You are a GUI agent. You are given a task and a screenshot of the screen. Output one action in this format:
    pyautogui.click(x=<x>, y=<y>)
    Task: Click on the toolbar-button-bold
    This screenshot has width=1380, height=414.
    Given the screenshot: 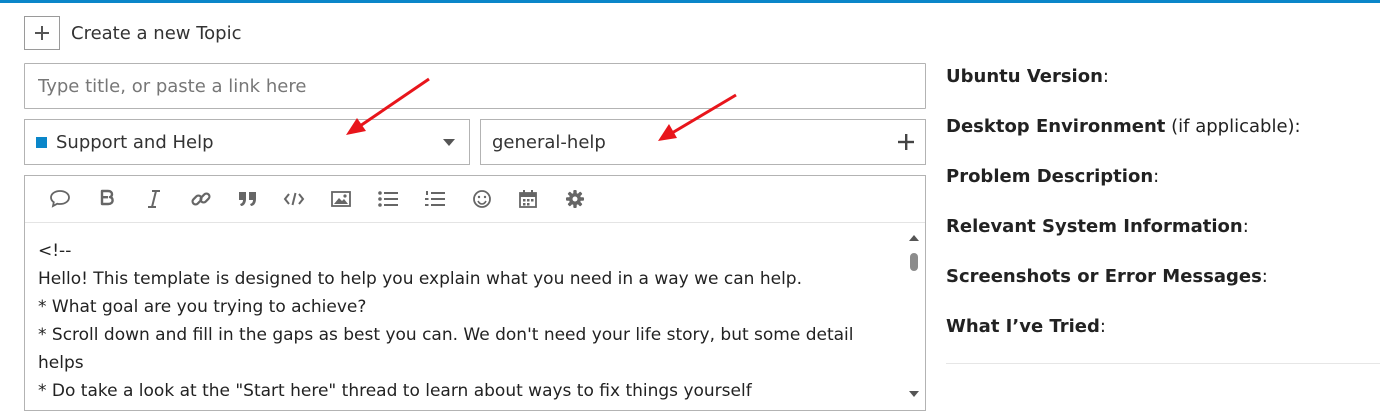 What is the action you would take?
    pyautogui.click(x=107, y=199)
    